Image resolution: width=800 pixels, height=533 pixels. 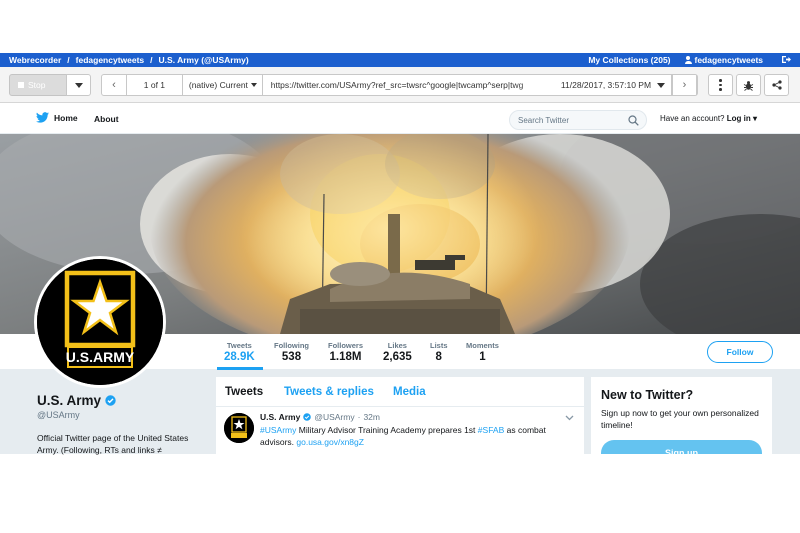 I want to click on stop-button: Stop, so click(x=38, y=85).